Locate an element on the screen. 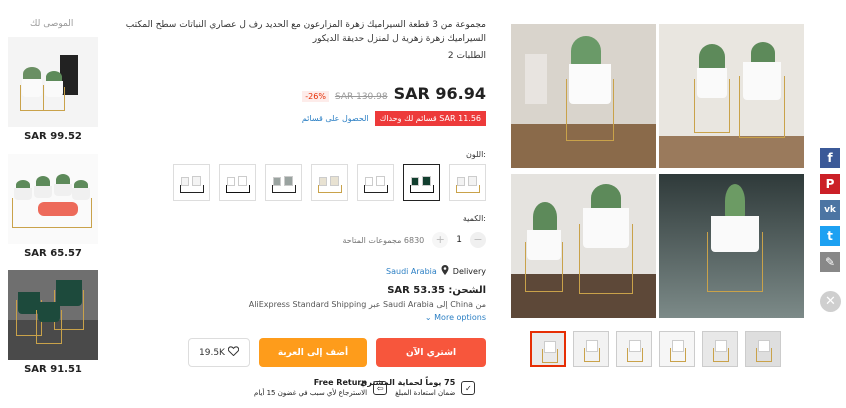 The image size is (846, 408). color-label: اللون: is located at coordinates (475, 154).